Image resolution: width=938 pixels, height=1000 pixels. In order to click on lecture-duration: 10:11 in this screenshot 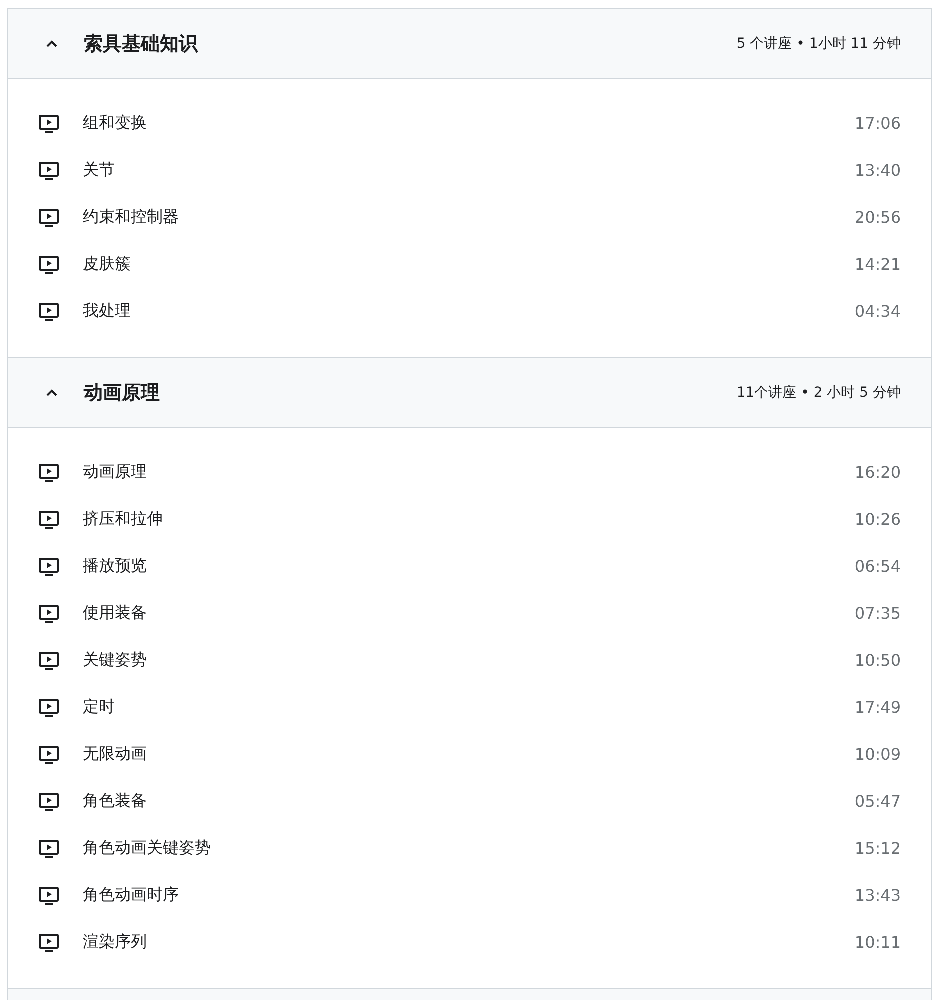, I will do `click(877, 942)`.